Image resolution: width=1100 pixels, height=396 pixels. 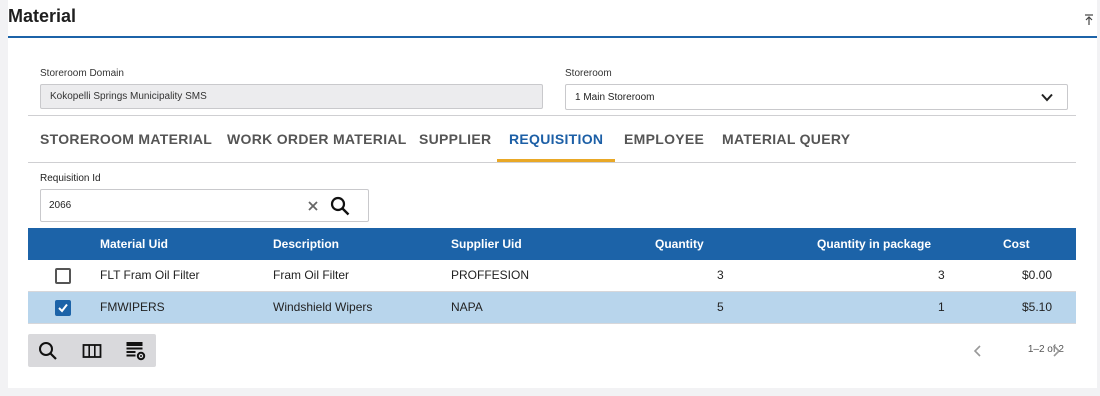 I want to click on column-header-supplier-uid: Supplier Uid, so click(x=486, y=244).